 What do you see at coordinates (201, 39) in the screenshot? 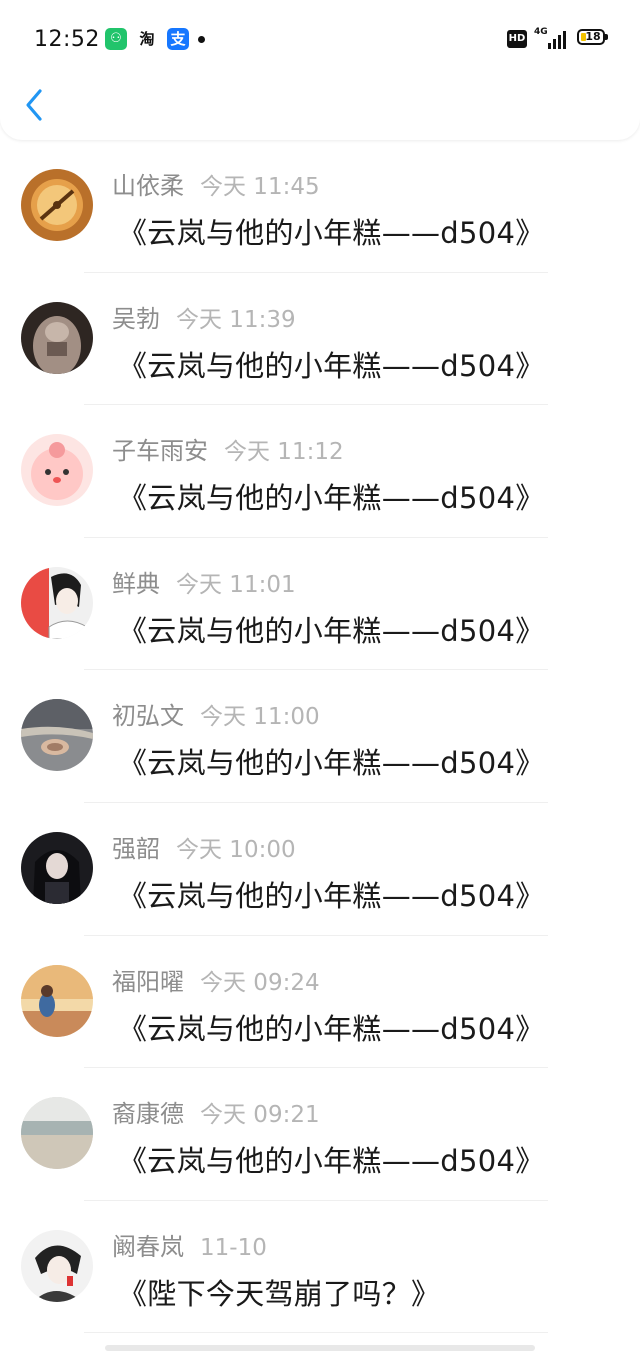
I see `notification-dot-icon` at bounding box center [201, 39].